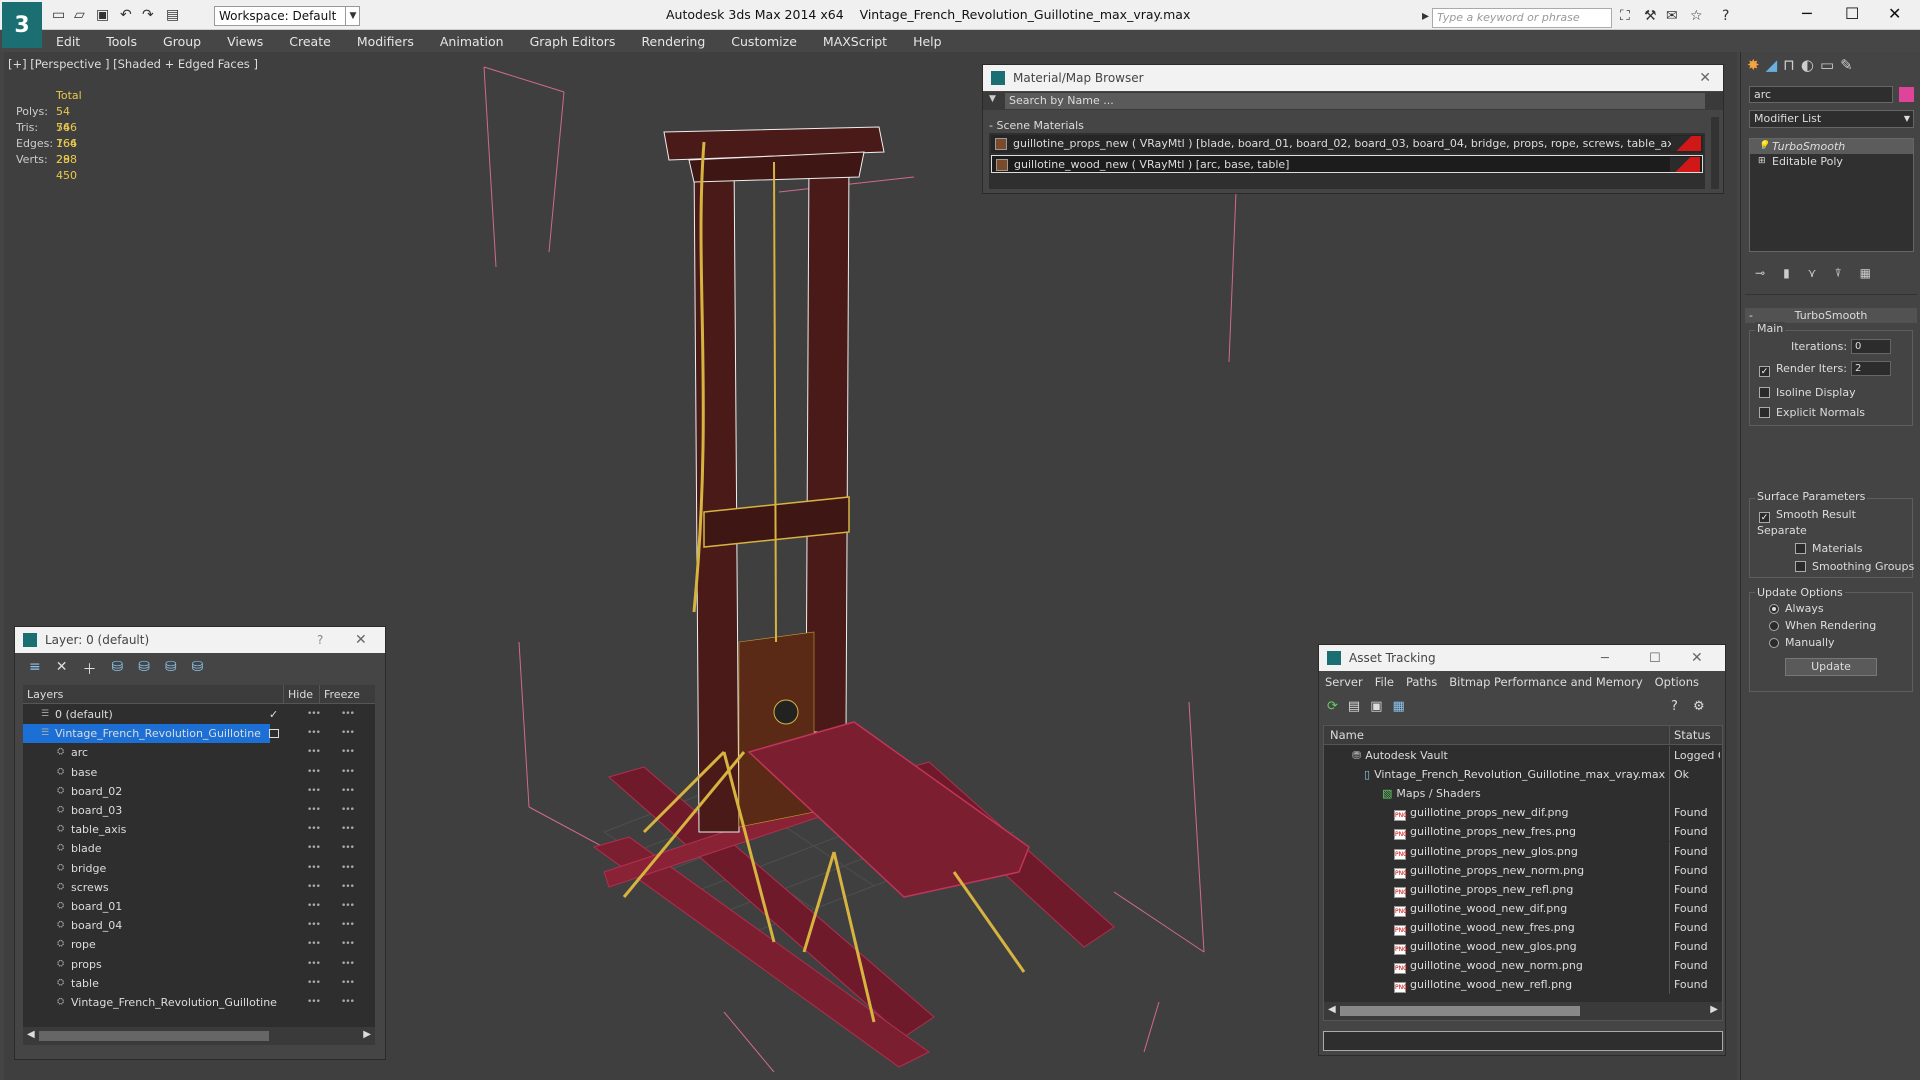  I want to click on menu-customize: Customize, so click(764, 41).